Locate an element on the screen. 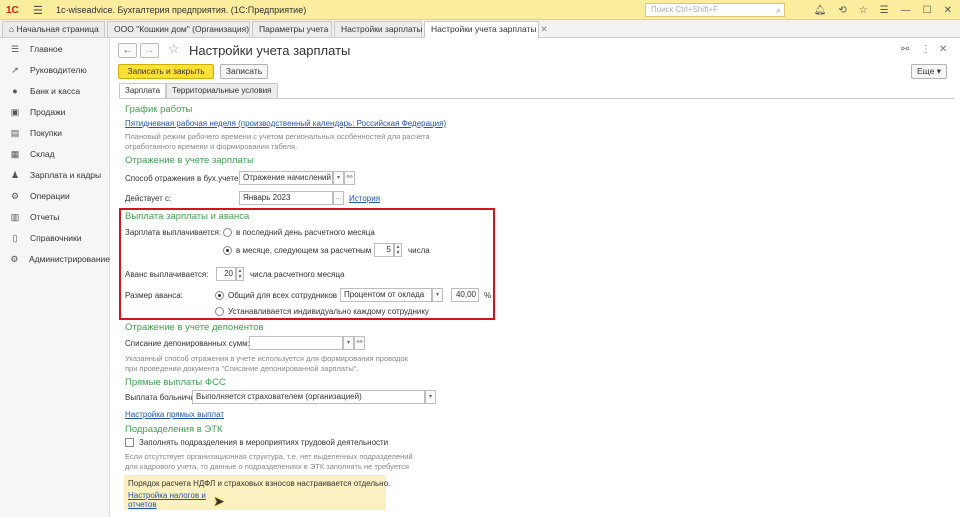 The height and width of the screenshot is (517, 960). radio-last-day is located at coordinates (227, 232).